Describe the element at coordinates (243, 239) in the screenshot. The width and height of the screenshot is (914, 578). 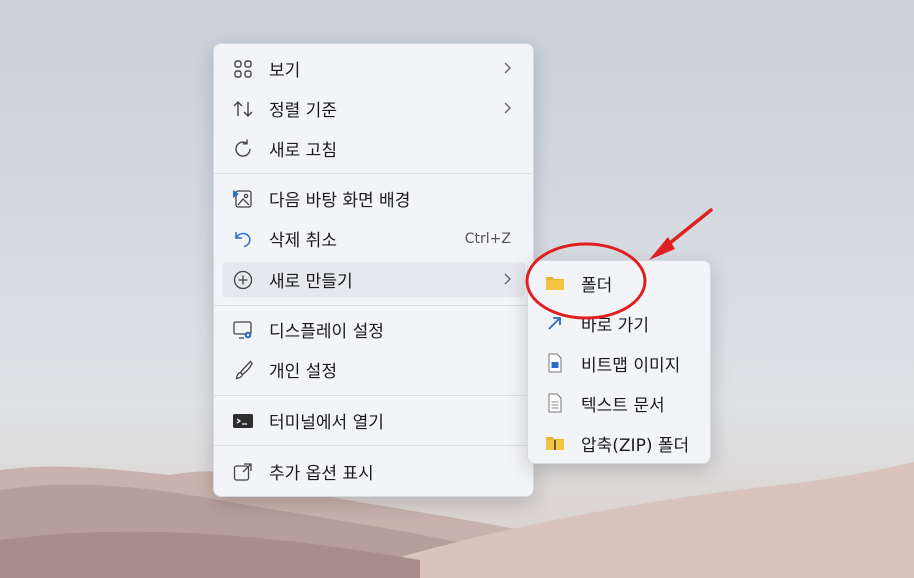
I see `undo-icon` at that location.